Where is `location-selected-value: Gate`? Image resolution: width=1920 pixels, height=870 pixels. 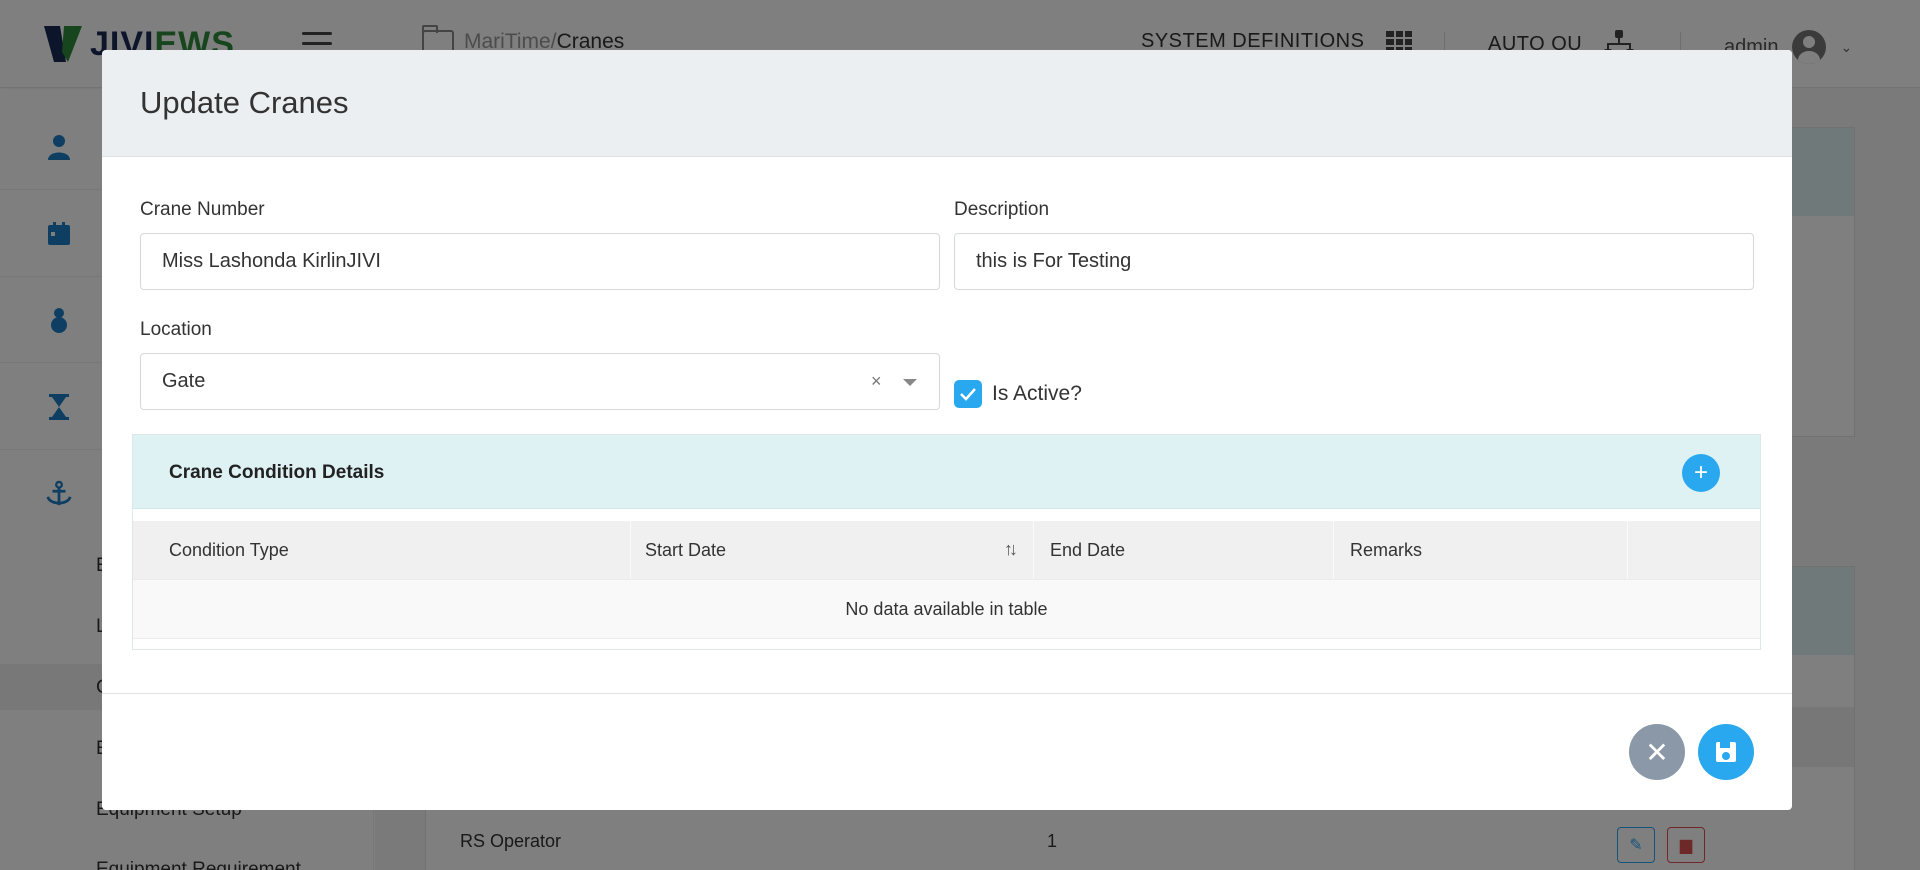 location-selected-value: Gate is located at coordinates (184, 381).